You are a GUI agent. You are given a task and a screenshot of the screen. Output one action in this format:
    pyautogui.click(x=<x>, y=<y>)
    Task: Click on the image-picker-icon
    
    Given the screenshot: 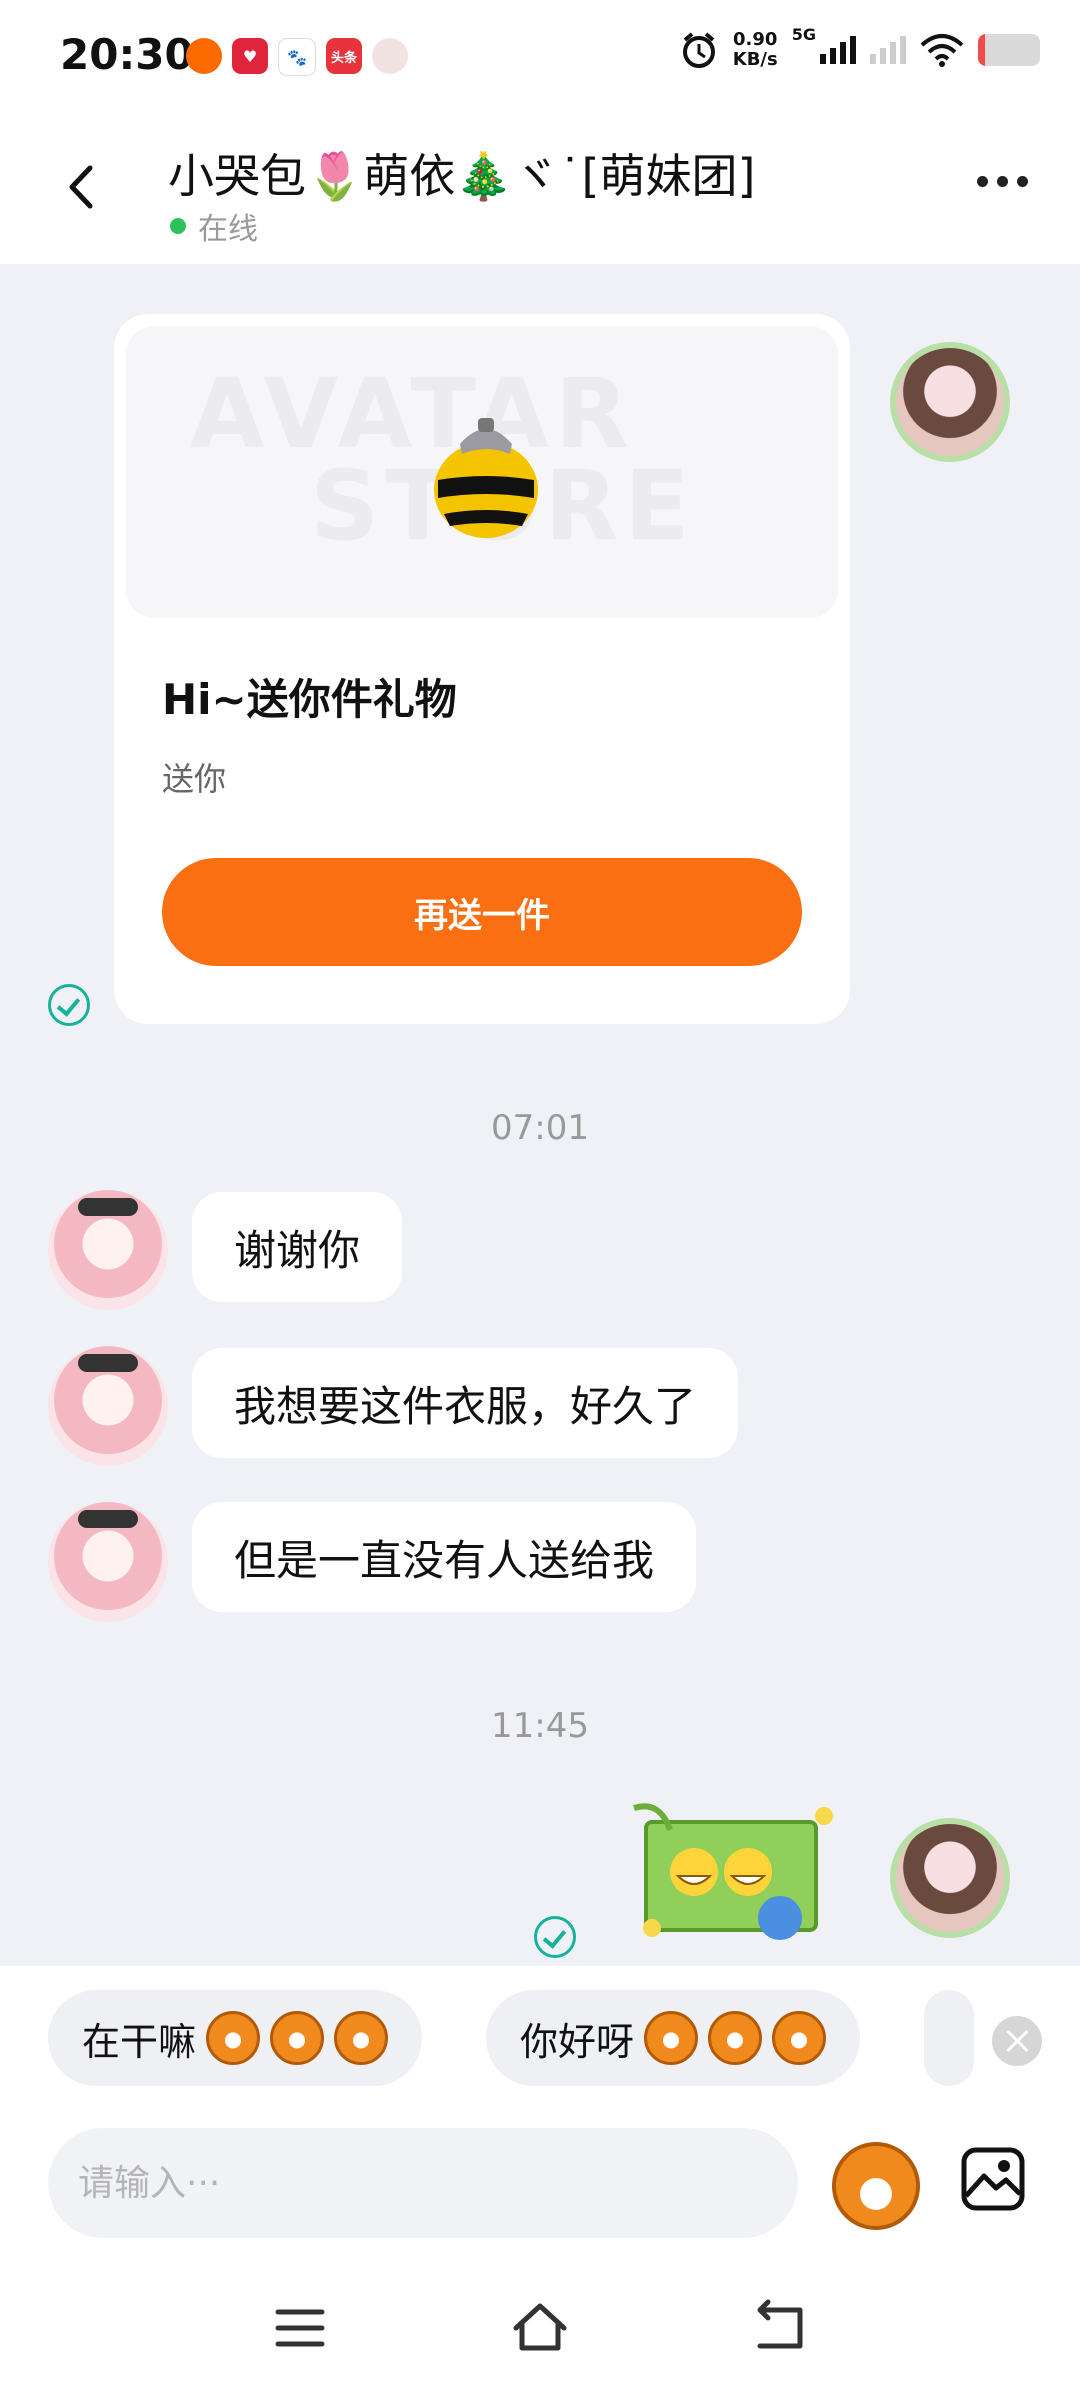 What is the action you would take?
    pyautogui.click(x=993, y=2179)
    